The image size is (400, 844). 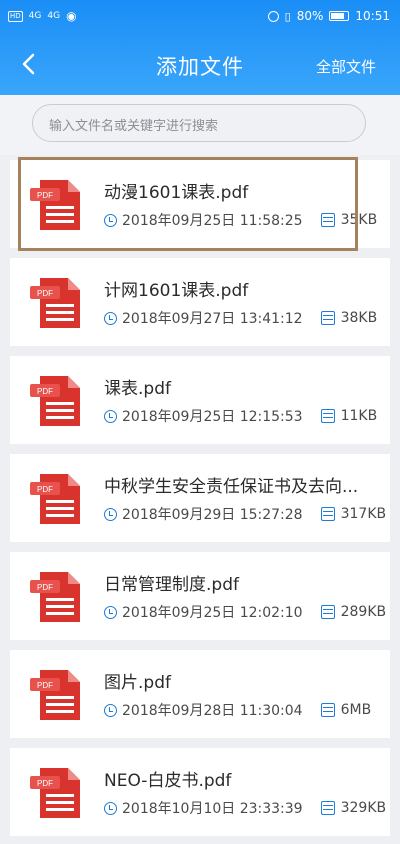 What do you see at coordinates (212, 515) in the screenshot?
I see `file-date: 2018年09月29日 15:27:28` at bounding box center [212, 515].